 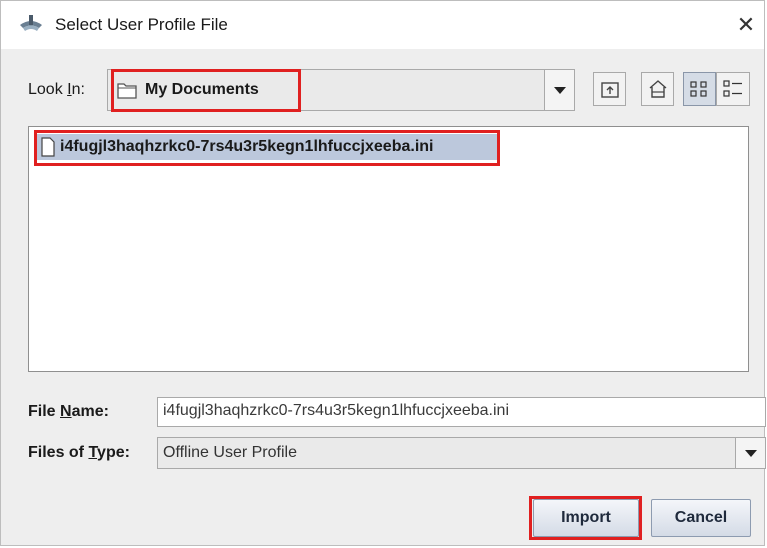 I want to click on home-button, so click(x=657, y=89).